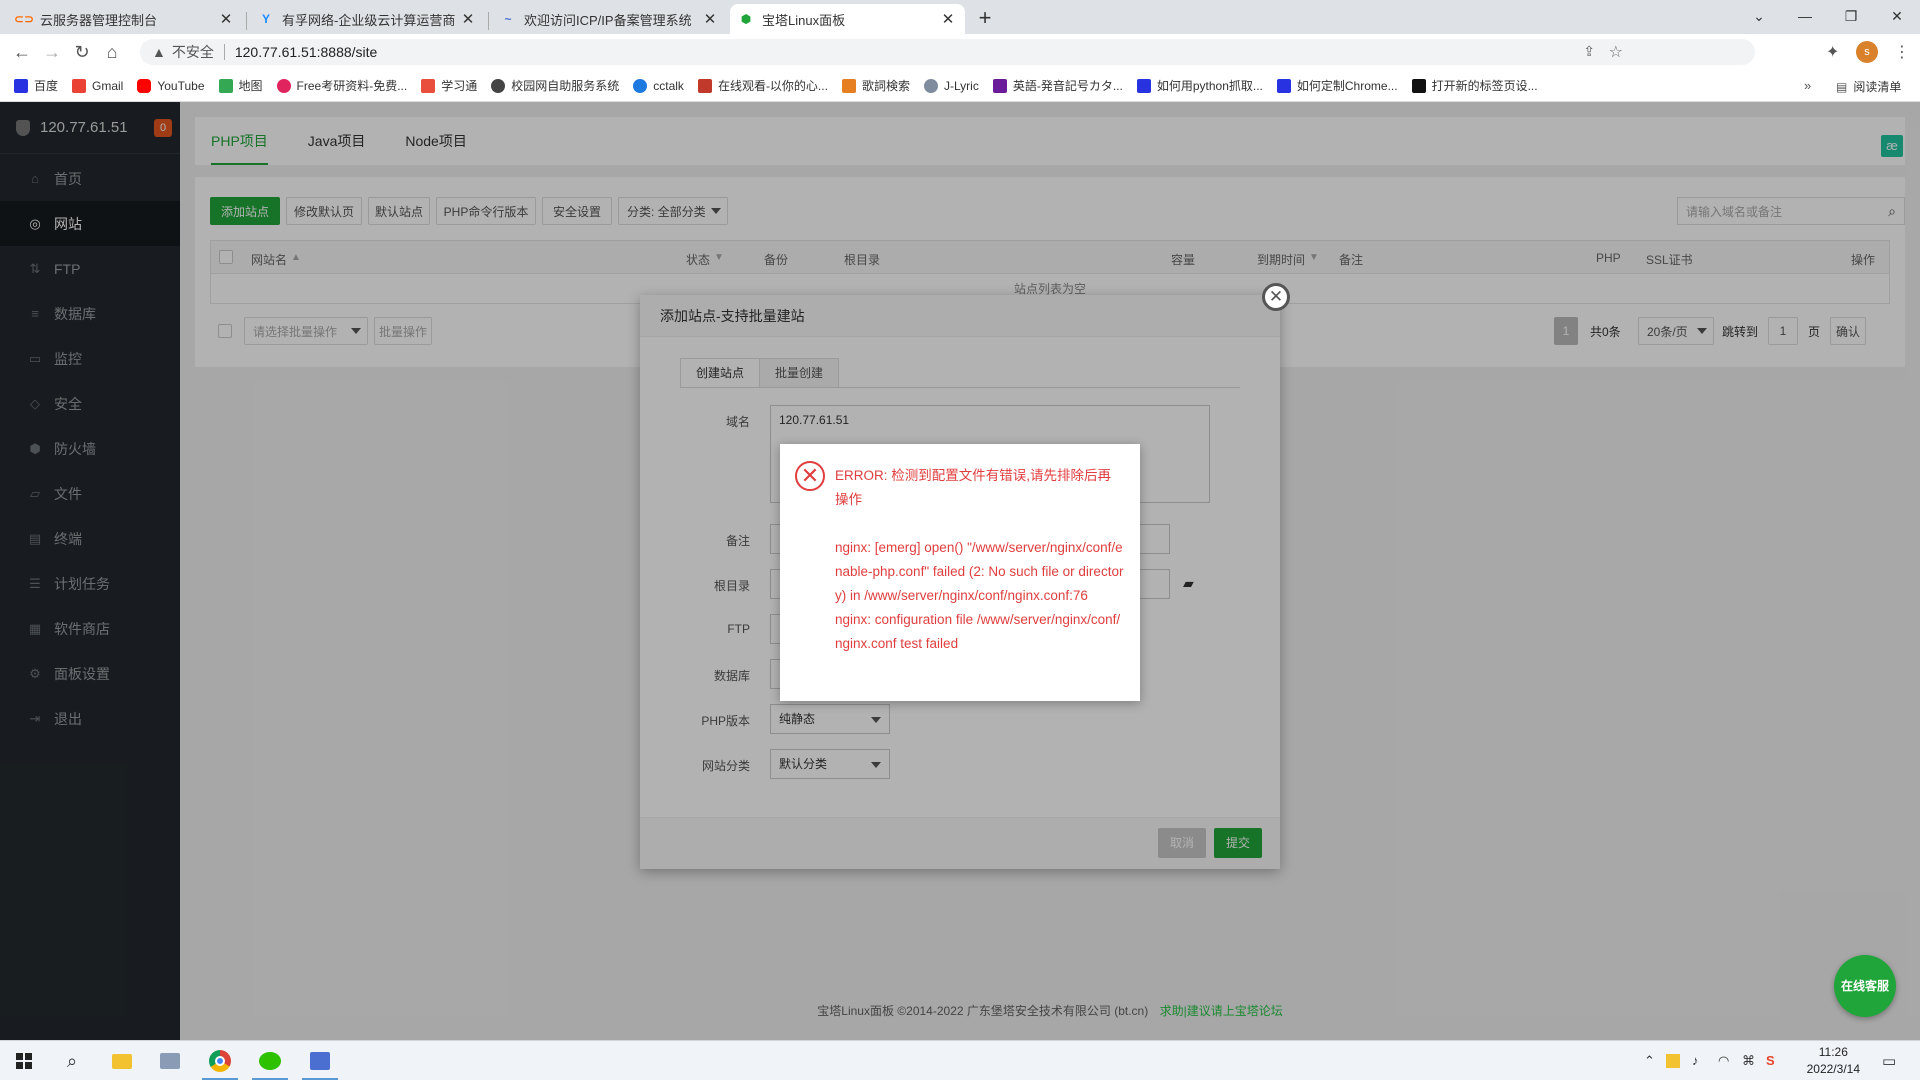 This screenshot has width=1920, height=1080. I want to click on bookmark-item: 学习通, so click(449, 85).